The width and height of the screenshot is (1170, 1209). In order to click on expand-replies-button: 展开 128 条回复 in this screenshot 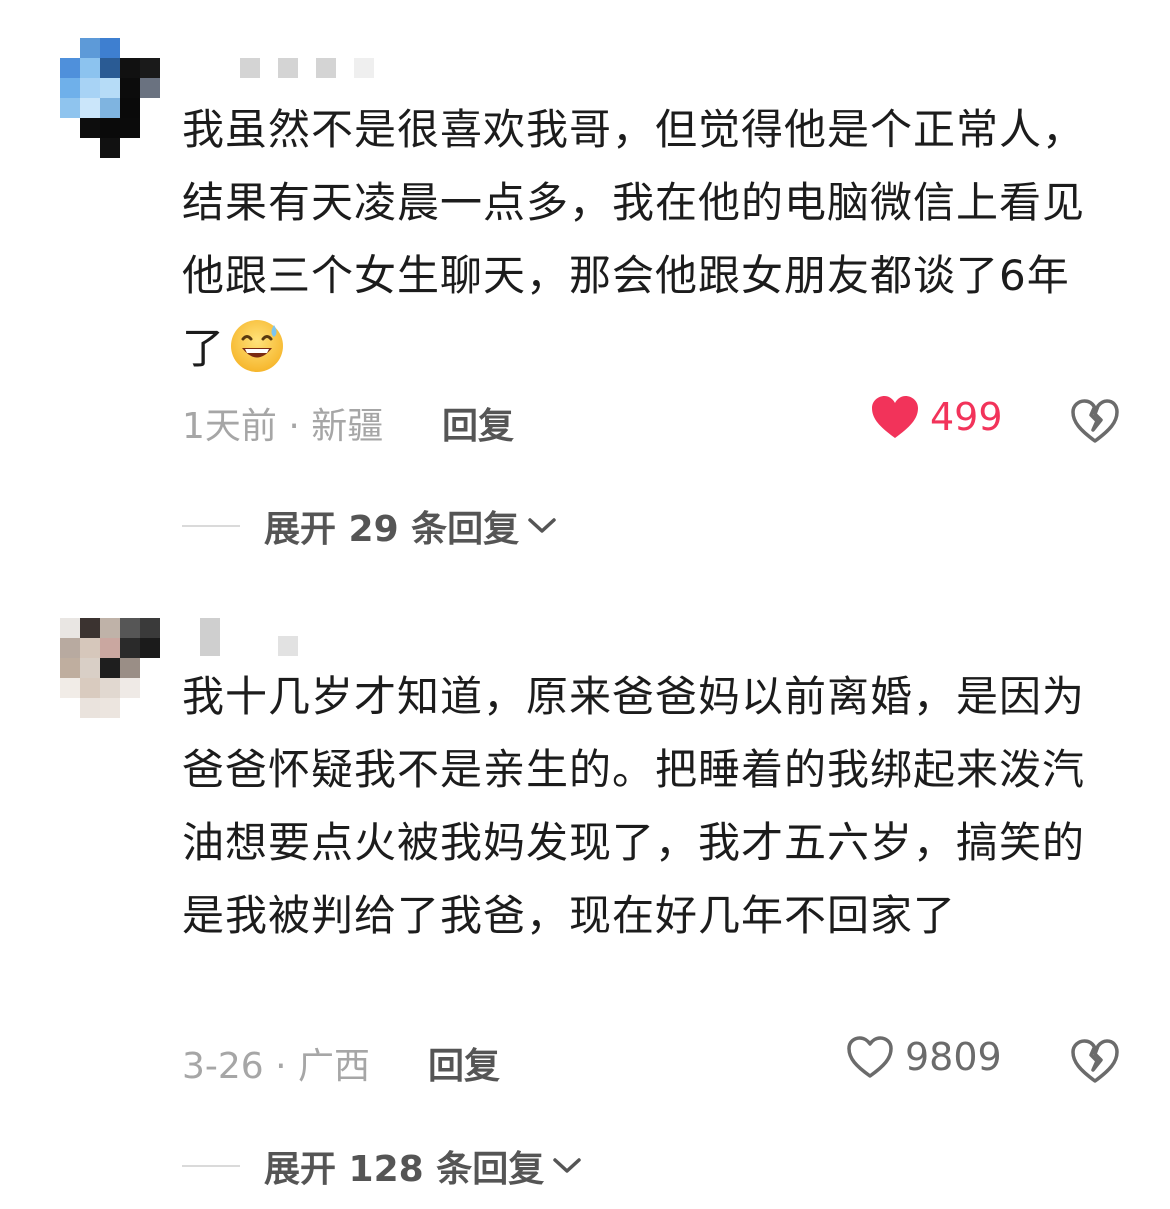, I will do `click(383, 1166)`.